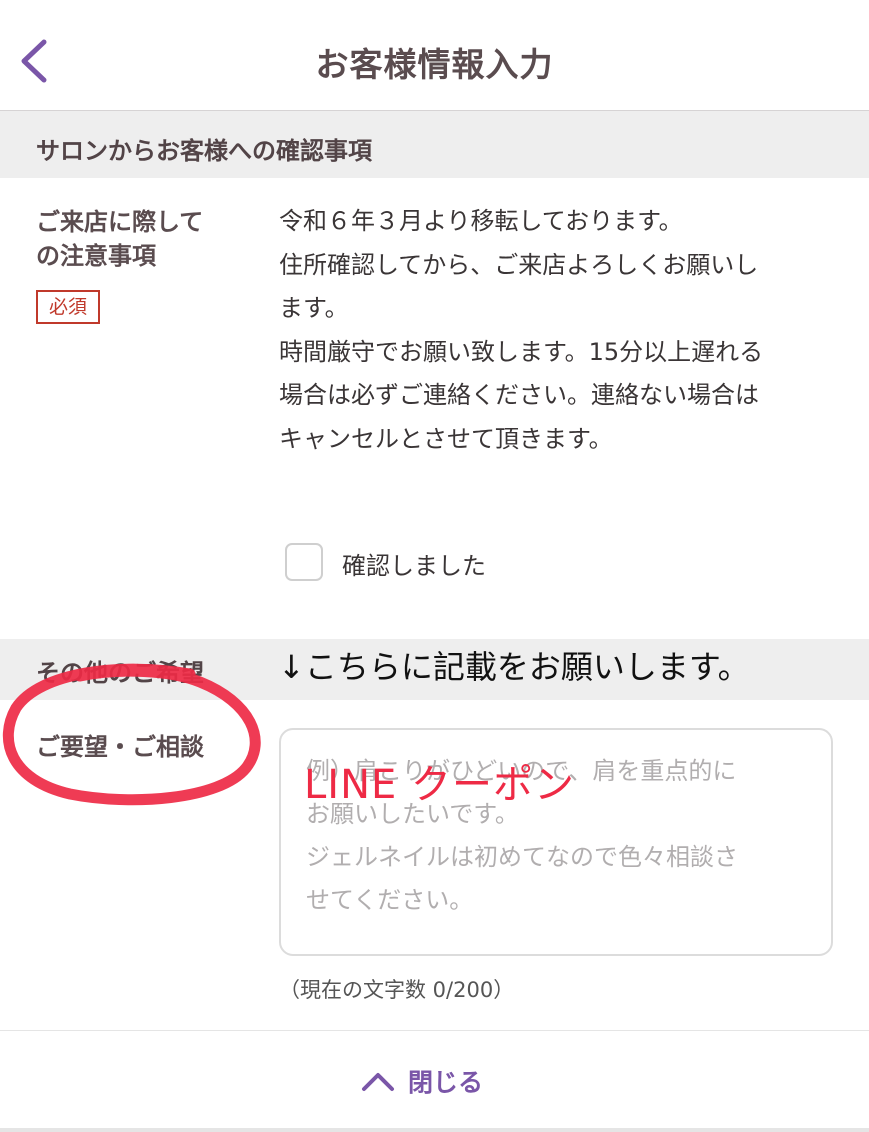 The image size is (869, 1132). What do you see at coordinates (434, 1030) in the screenshot?
I see `footer-divider` at bounding box center [434, 1030].